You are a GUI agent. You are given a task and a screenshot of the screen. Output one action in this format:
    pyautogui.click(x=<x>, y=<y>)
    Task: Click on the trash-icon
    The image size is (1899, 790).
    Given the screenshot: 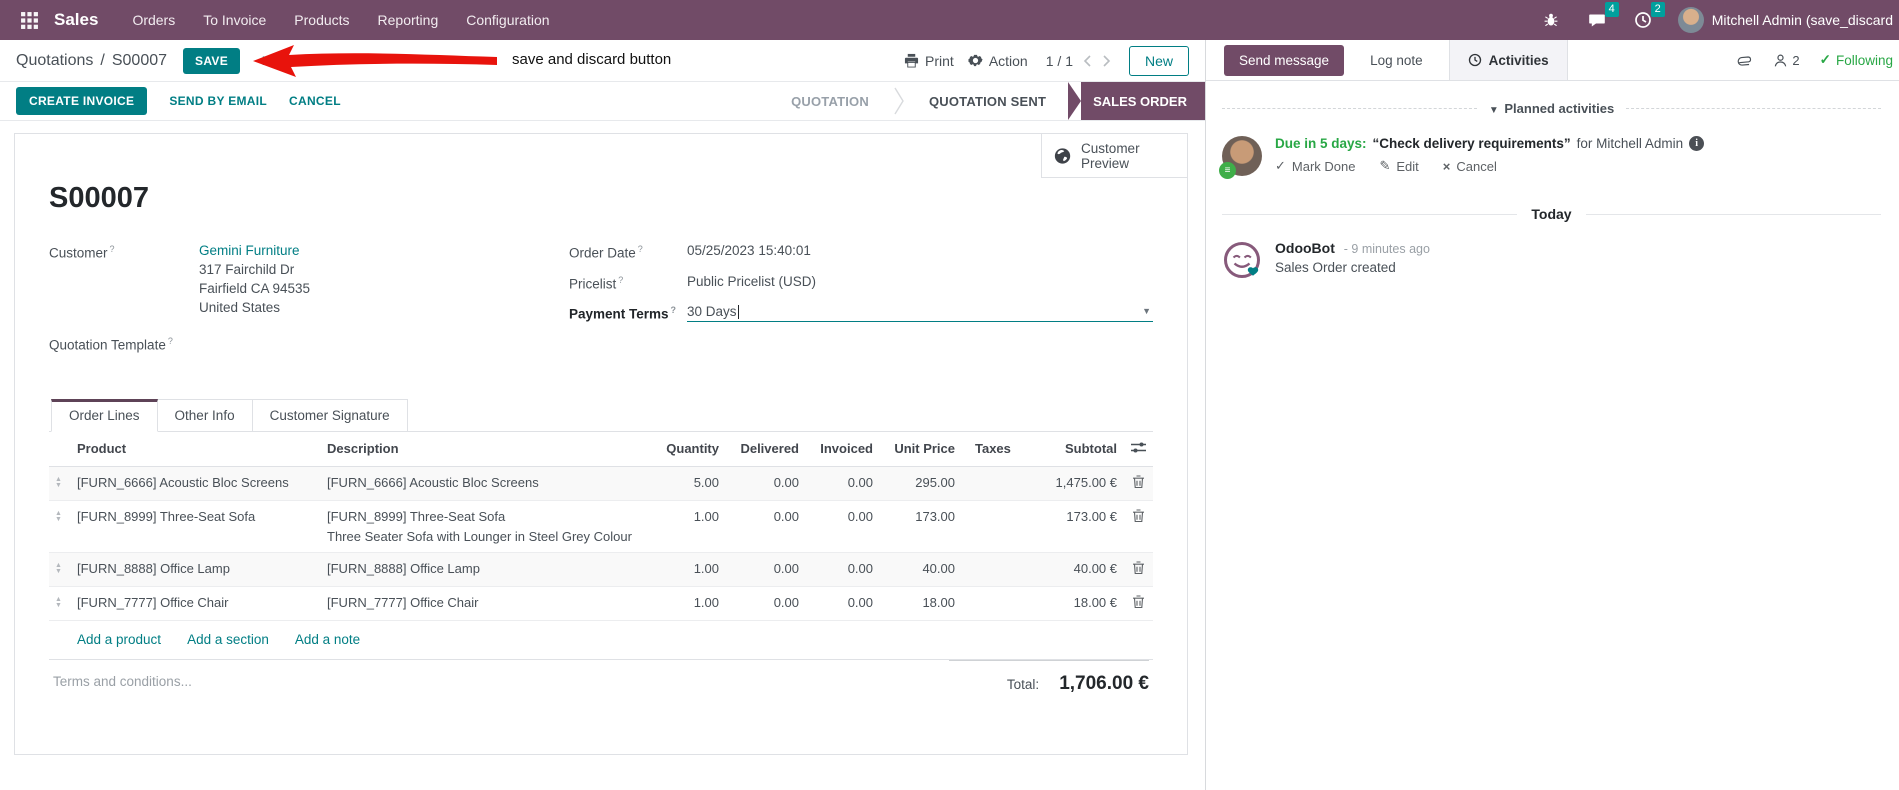 What is the action you would take?
    pyautogui.click(x=1138, y=515)
    